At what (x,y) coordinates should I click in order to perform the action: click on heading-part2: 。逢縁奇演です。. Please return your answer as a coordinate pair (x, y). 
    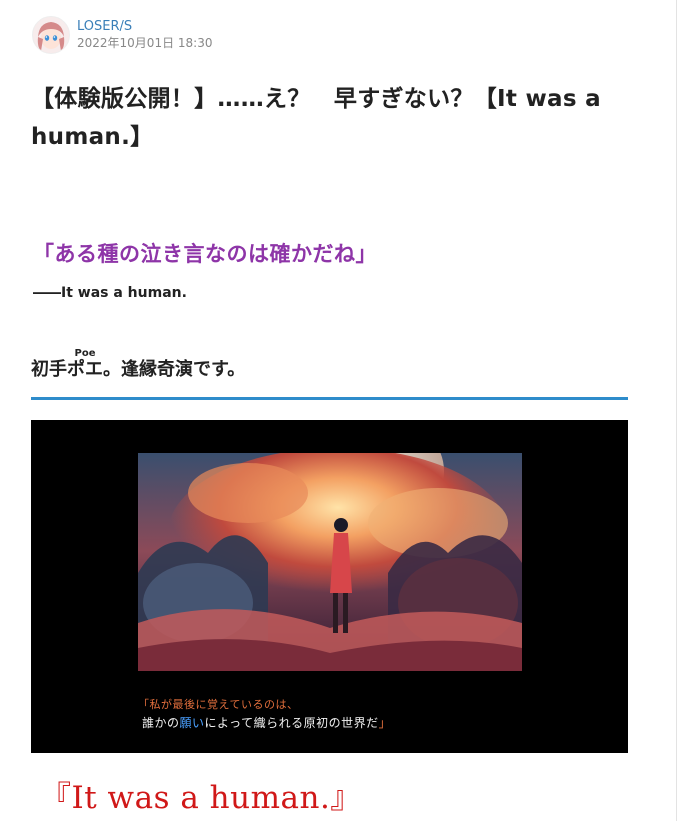
    Looking at the image, I should click on (174, 369).